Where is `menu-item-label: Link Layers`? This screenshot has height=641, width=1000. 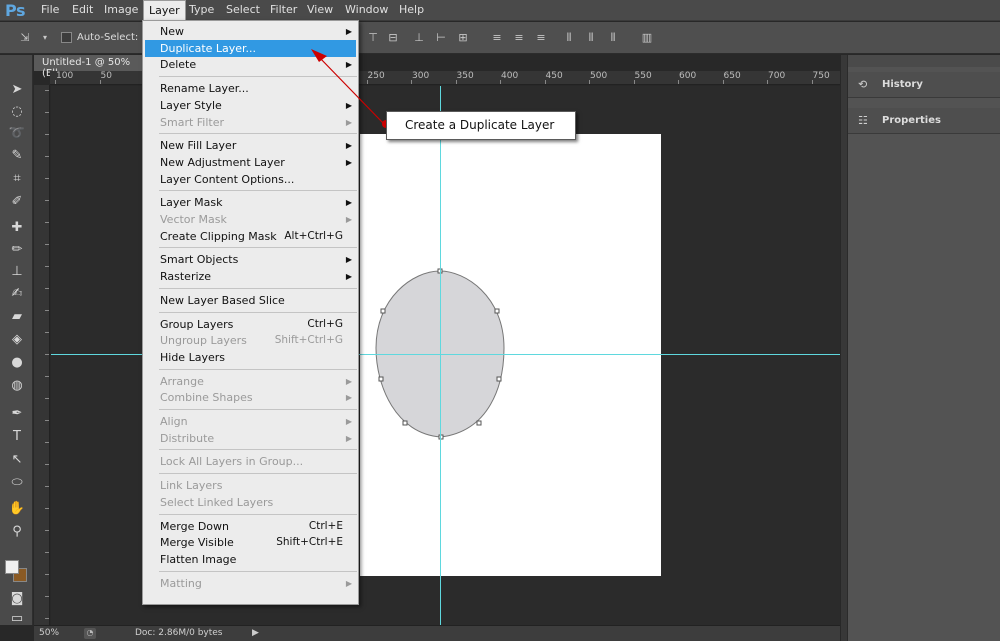 menu-item-label: Link Layers is located at coordinates (191, 486).